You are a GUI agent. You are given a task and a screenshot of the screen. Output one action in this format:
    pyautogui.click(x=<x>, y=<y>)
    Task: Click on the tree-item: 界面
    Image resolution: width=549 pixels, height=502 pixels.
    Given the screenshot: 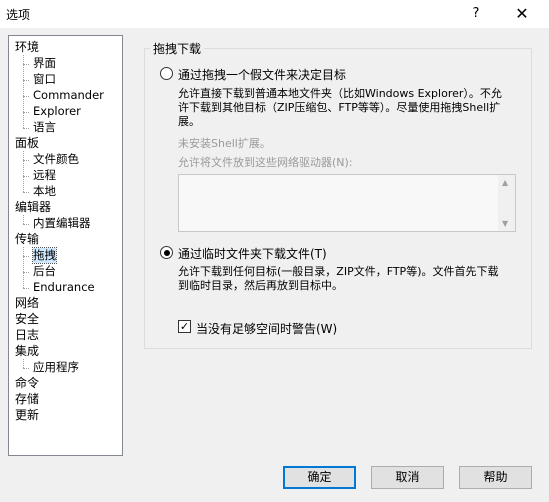 What is the action you would take?
    pyautogui.click(x=44, y=63)
    